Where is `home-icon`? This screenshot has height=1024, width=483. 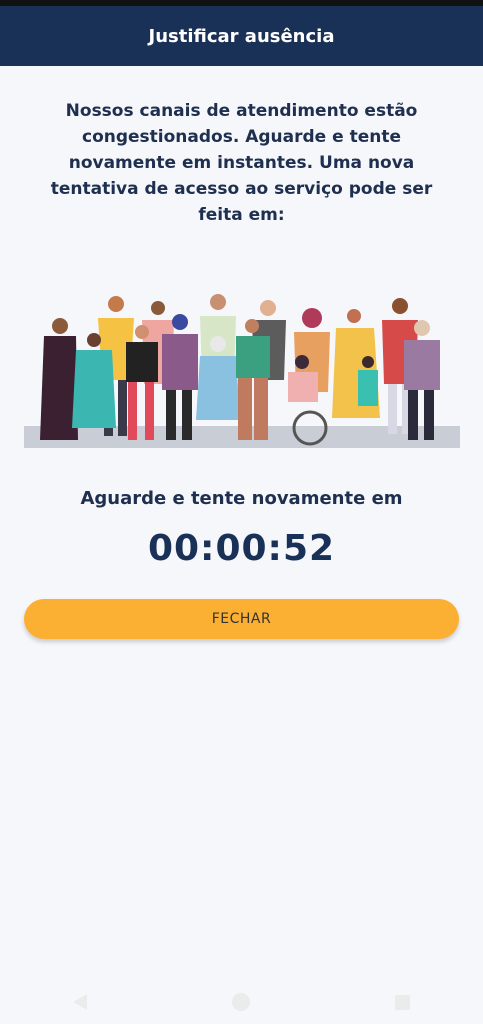 home-icon is located at coordinates (240, 1002).